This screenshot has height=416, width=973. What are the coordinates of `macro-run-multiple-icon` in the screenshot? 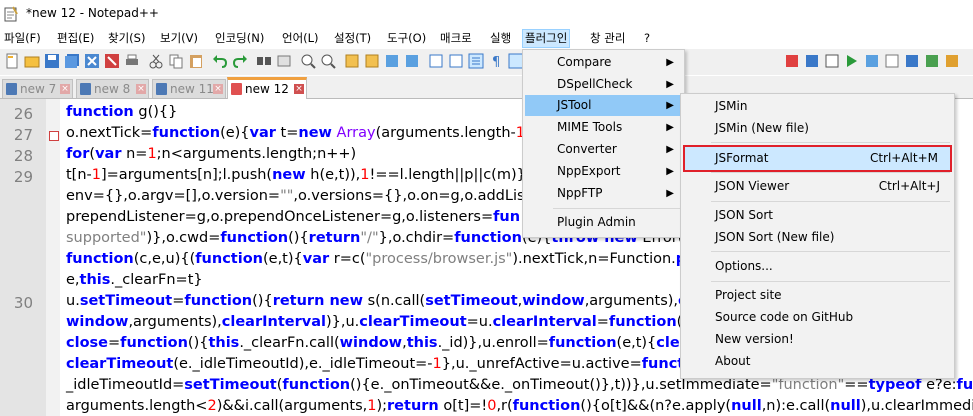 It's located at (852, 61).